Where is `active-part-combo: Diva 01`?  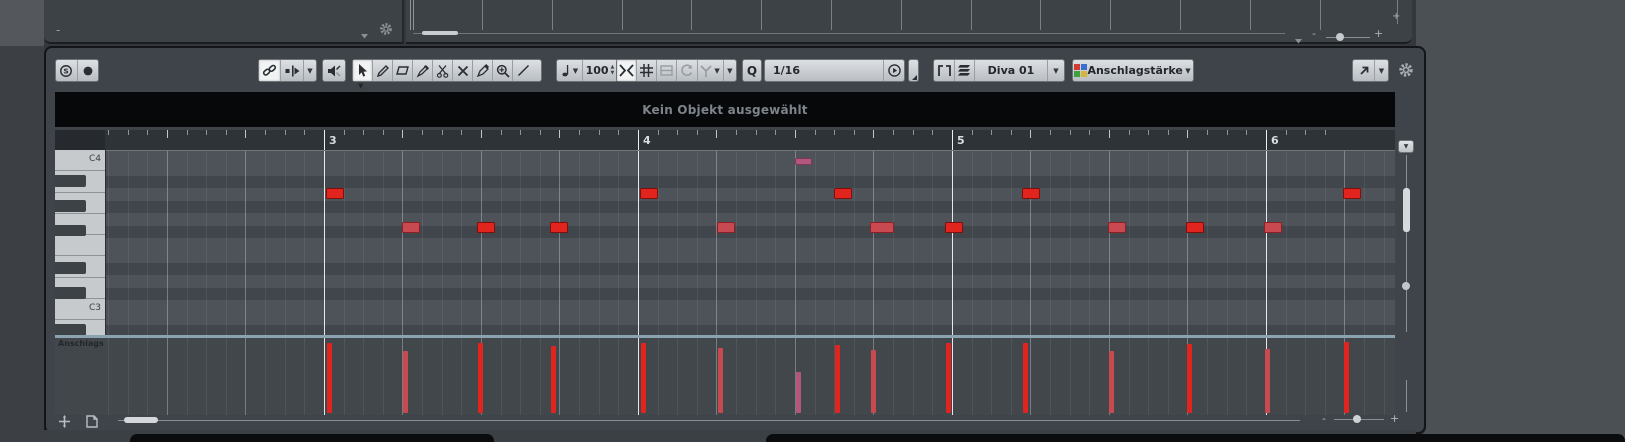 active-part-combo: Diva 01 is located at coordinates (1011, 70).